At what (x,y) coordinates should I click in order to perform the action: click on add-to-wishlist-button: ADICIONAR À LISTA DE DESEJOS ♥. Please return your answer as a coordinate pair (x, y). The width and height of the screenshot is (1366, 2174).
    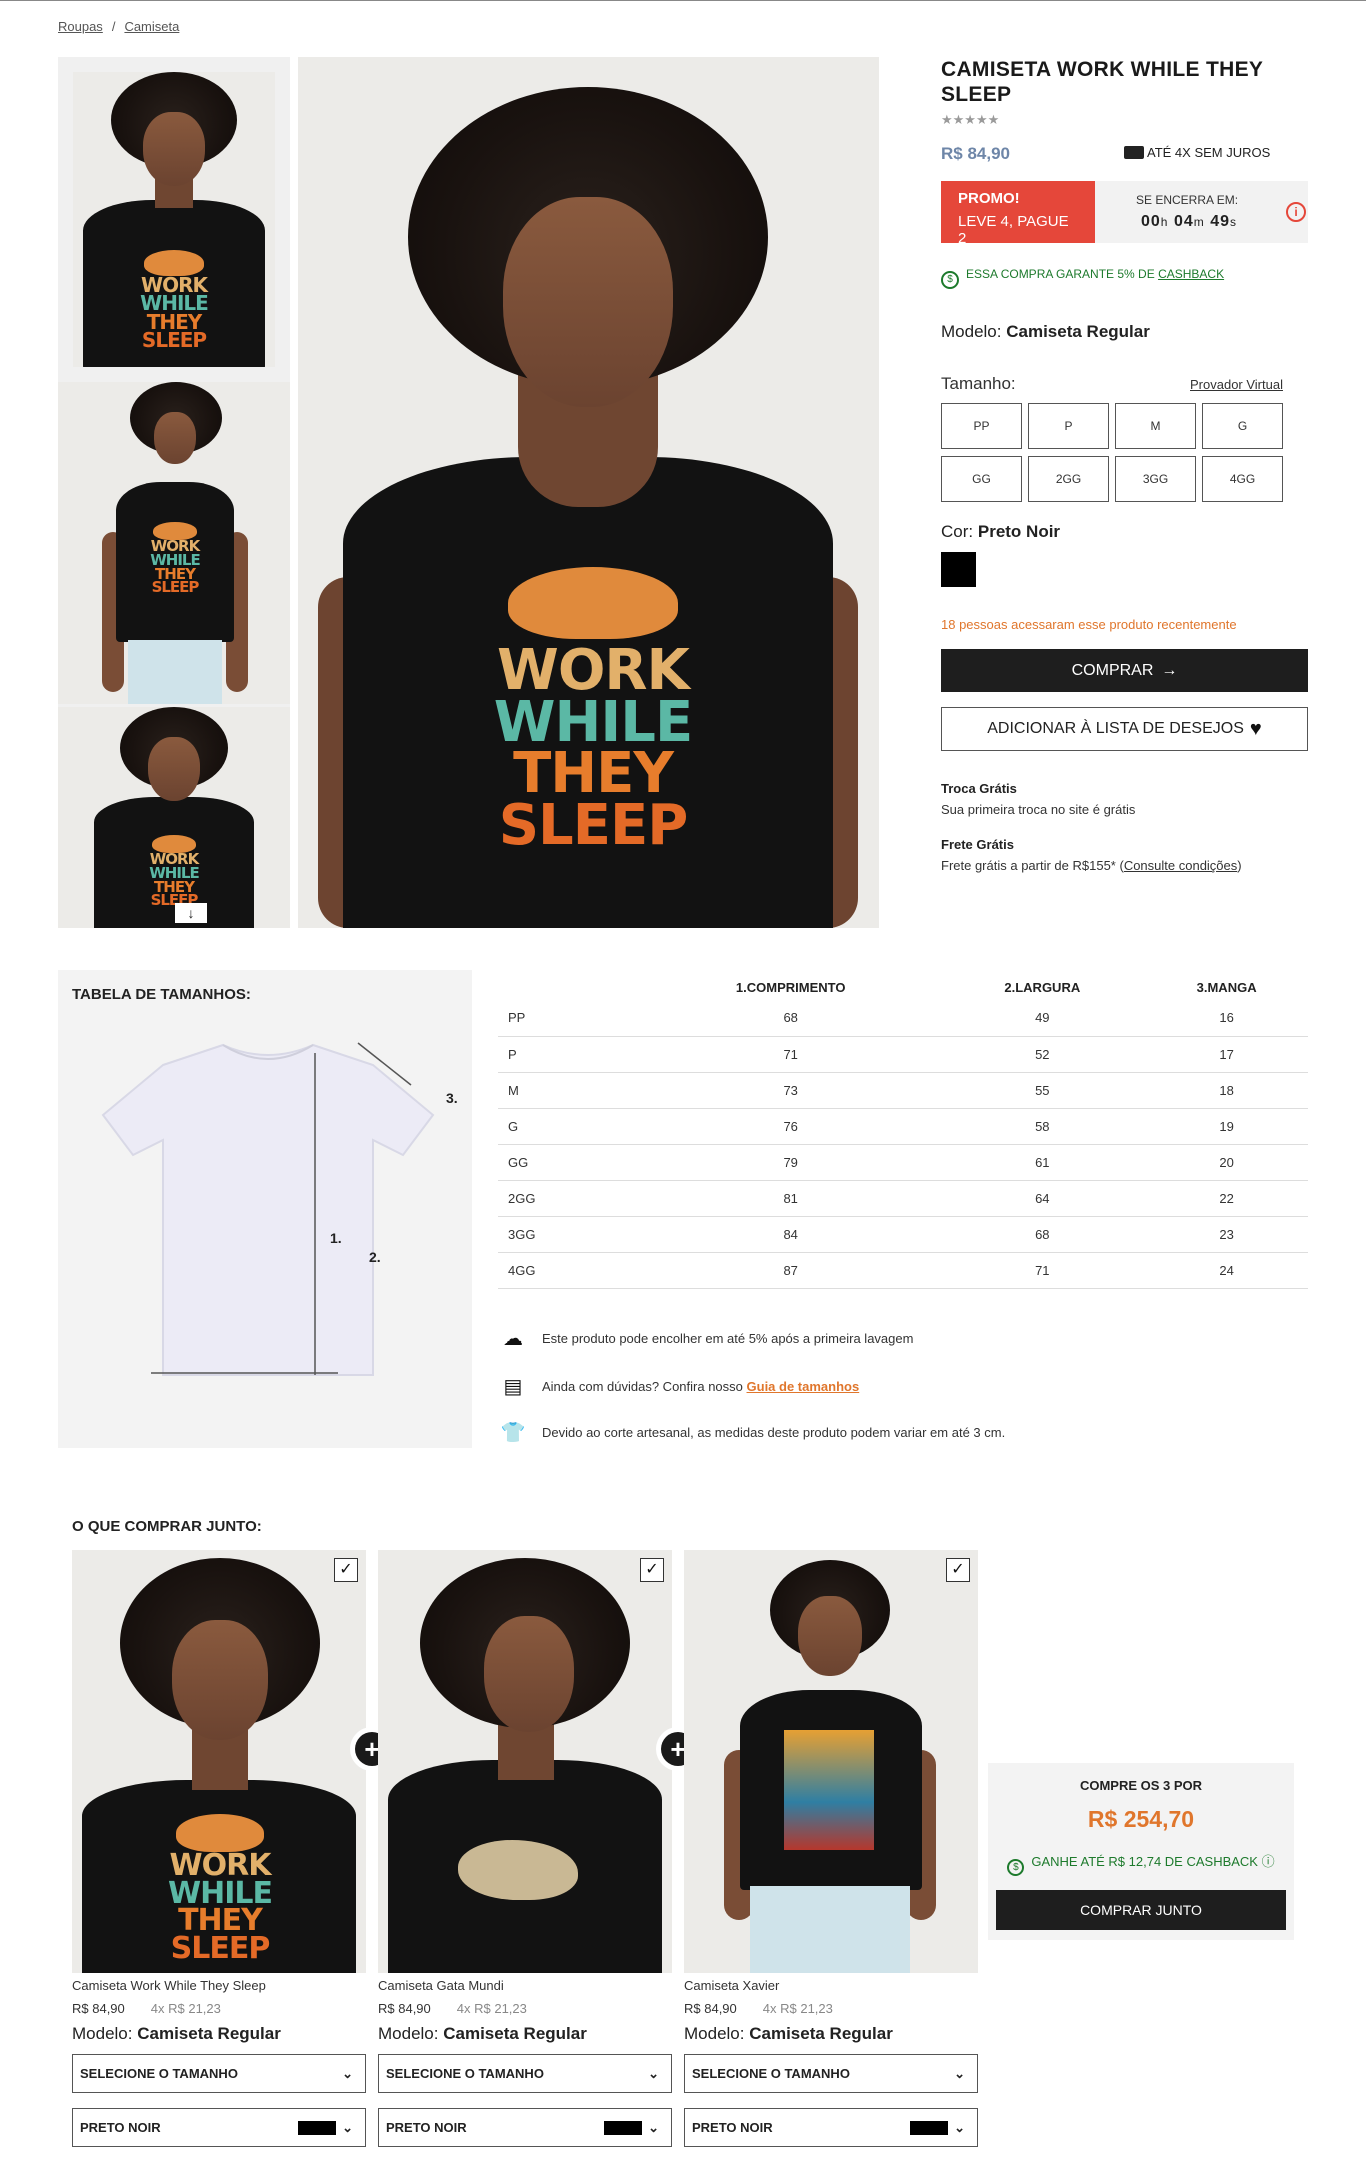
    Looking at the image, I should click on (1124, 729).